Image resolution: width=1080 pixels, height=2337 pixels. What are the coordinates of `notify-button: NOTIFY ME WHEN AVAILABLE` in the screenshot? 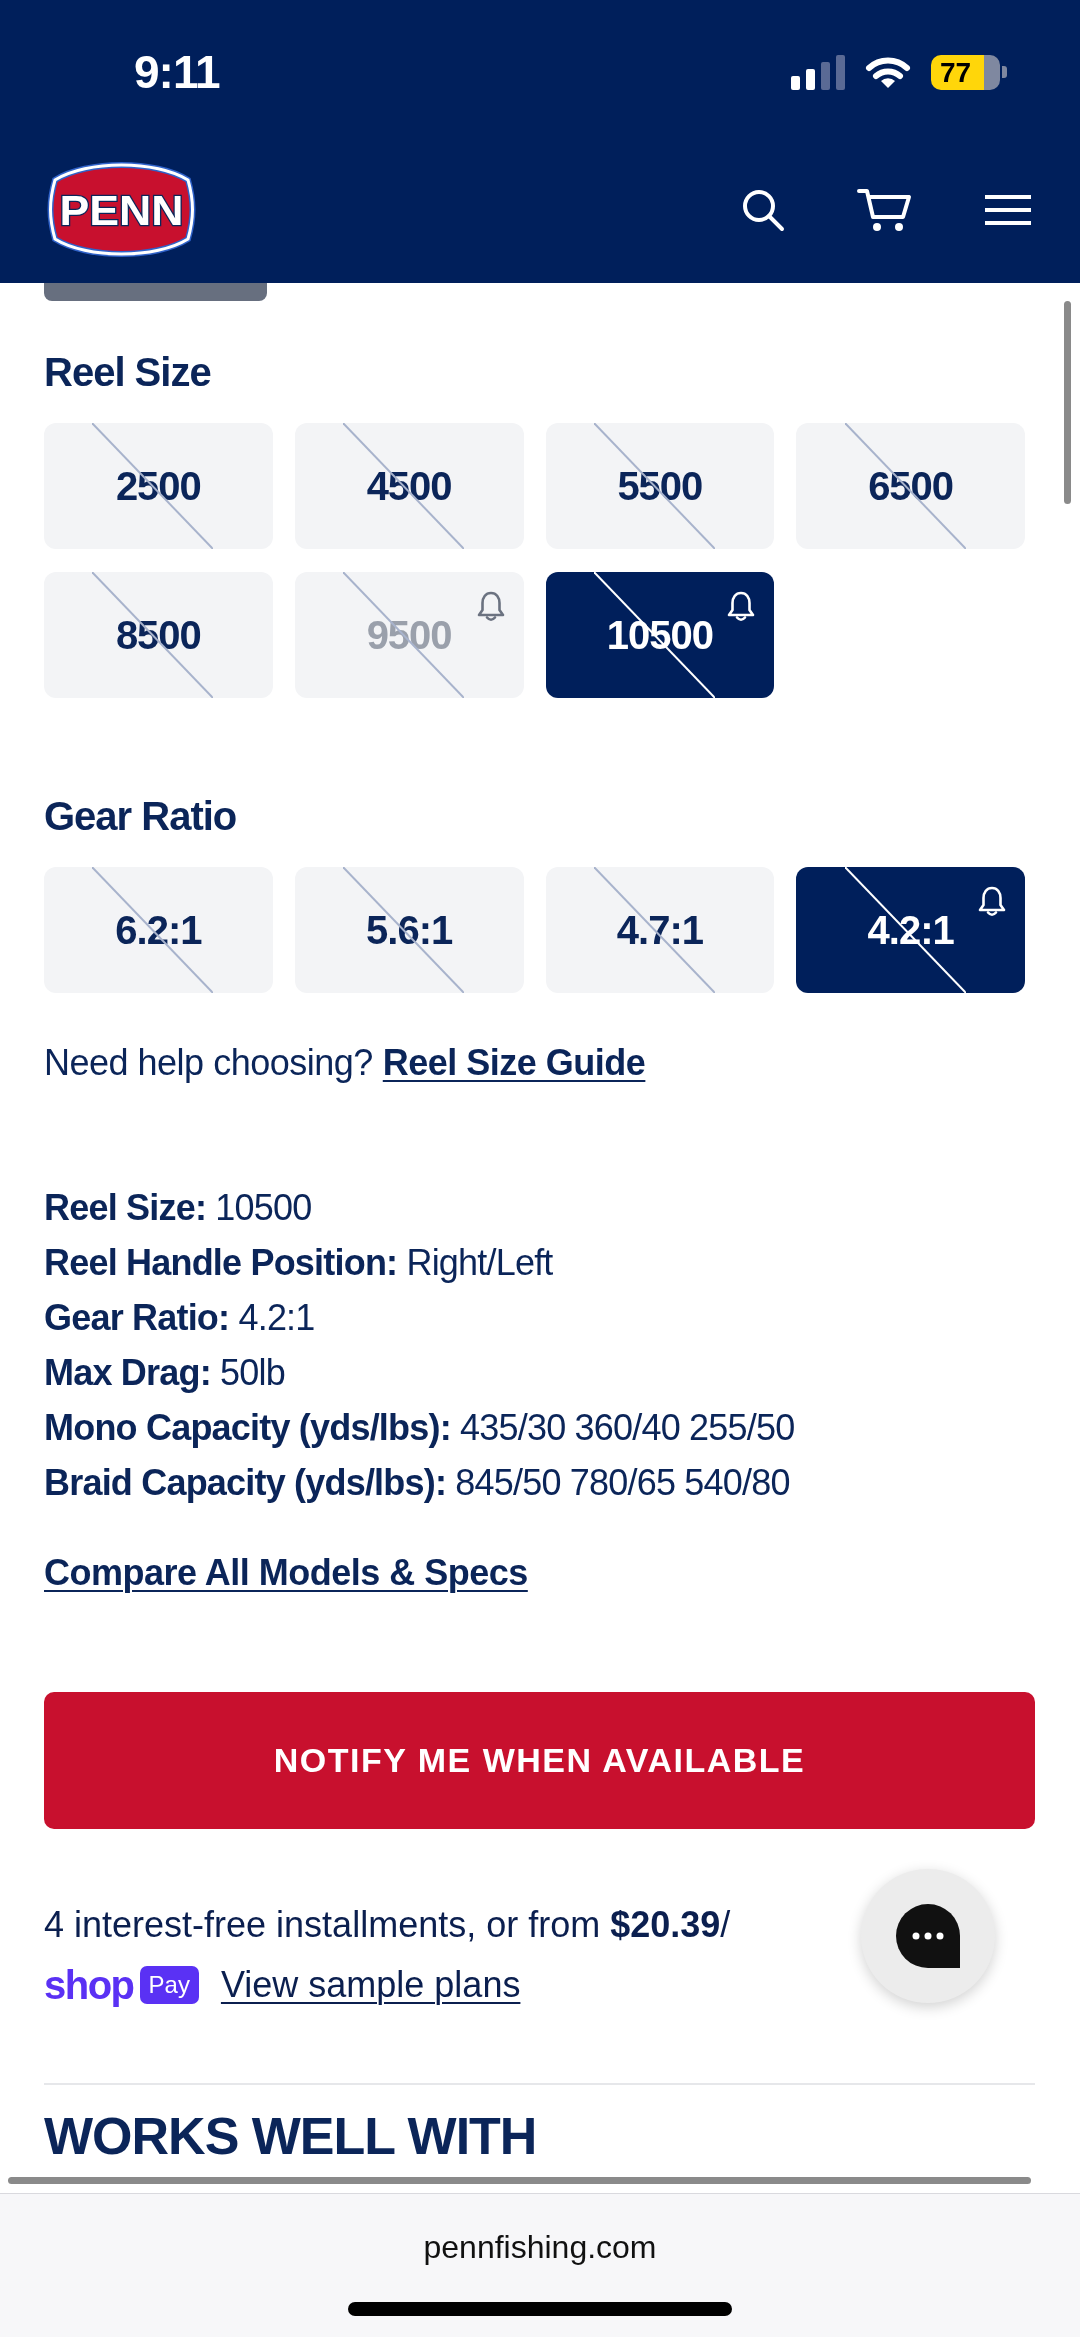 It's located at (539, 1760).